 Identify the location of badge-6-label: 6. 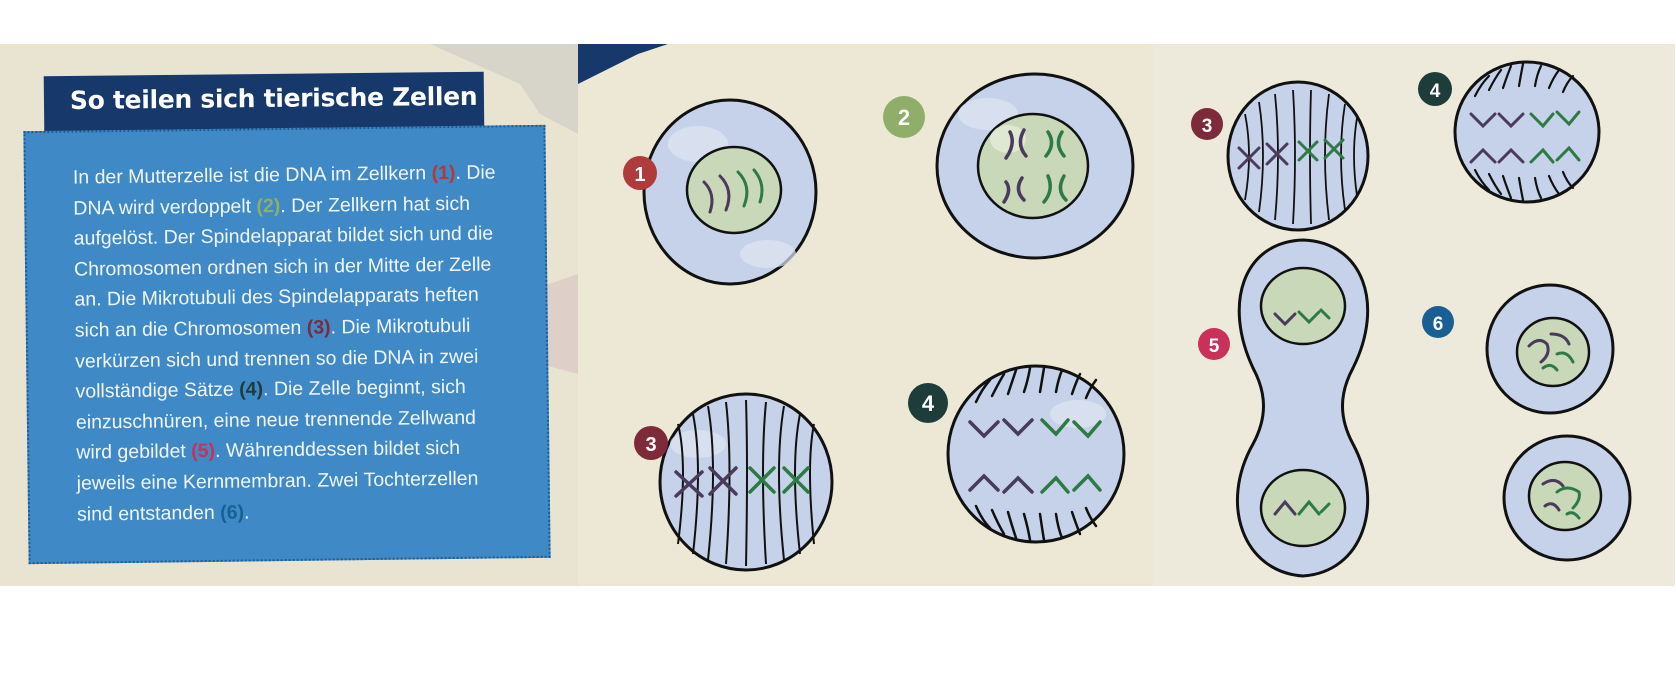
(1438, 324).